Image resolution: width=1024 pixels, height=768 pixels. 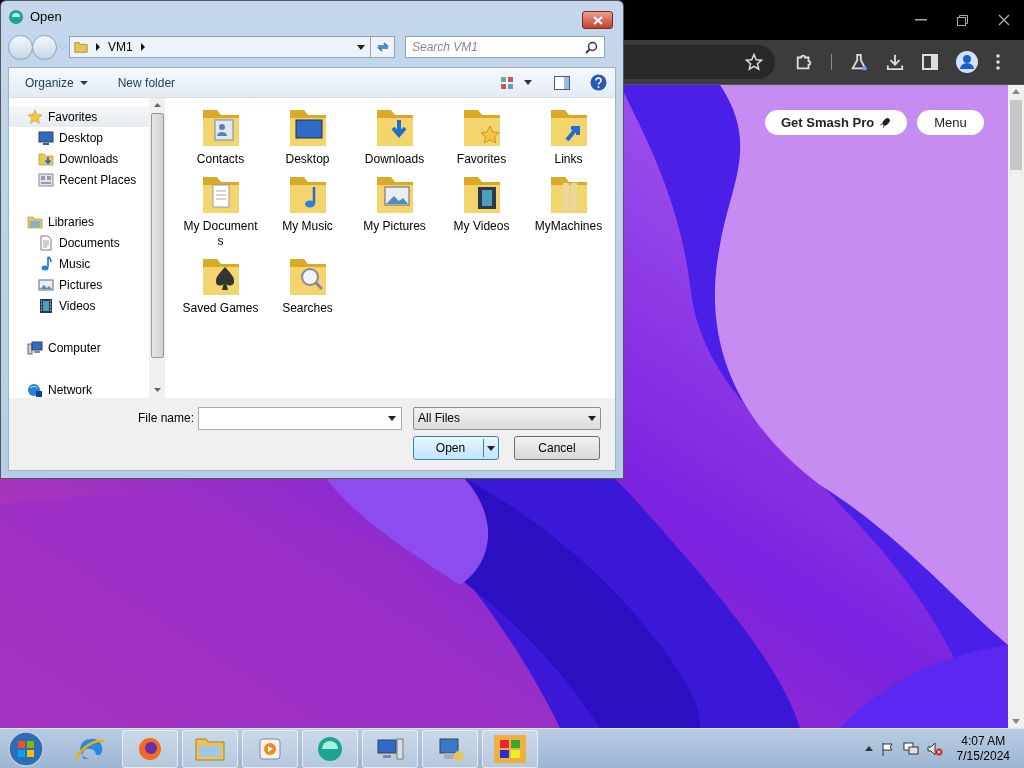 I want to click on nav-item: Recent Places, so click(x=79, y=179).